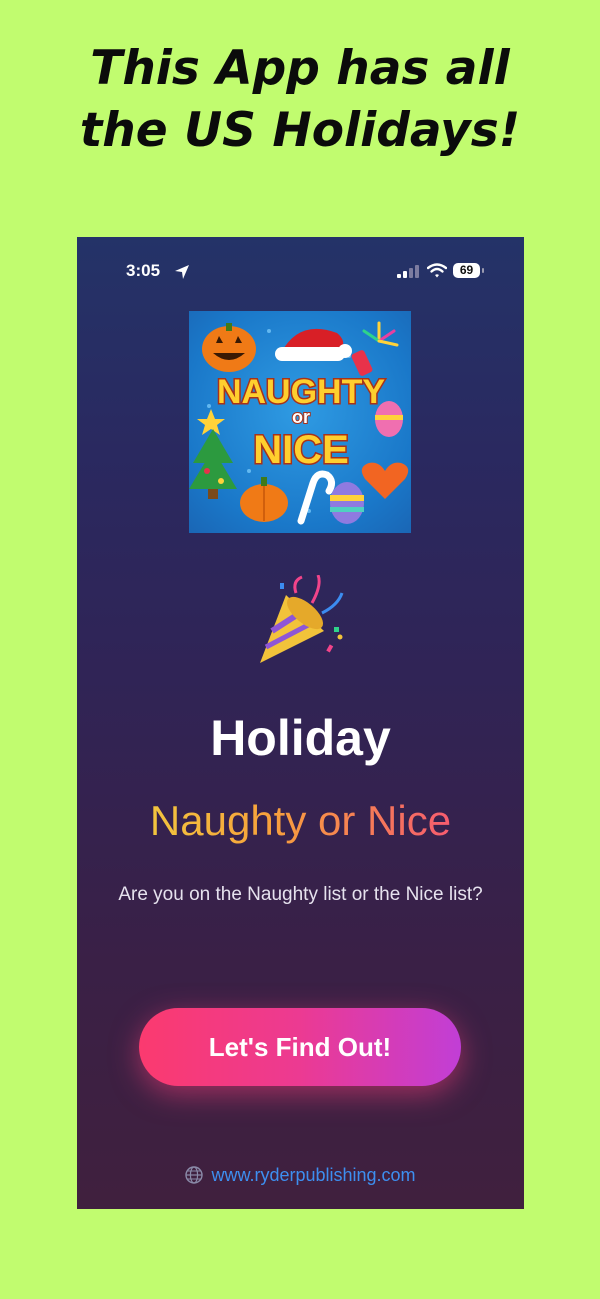  I want to click on globe-icon, so click(194, 1175).